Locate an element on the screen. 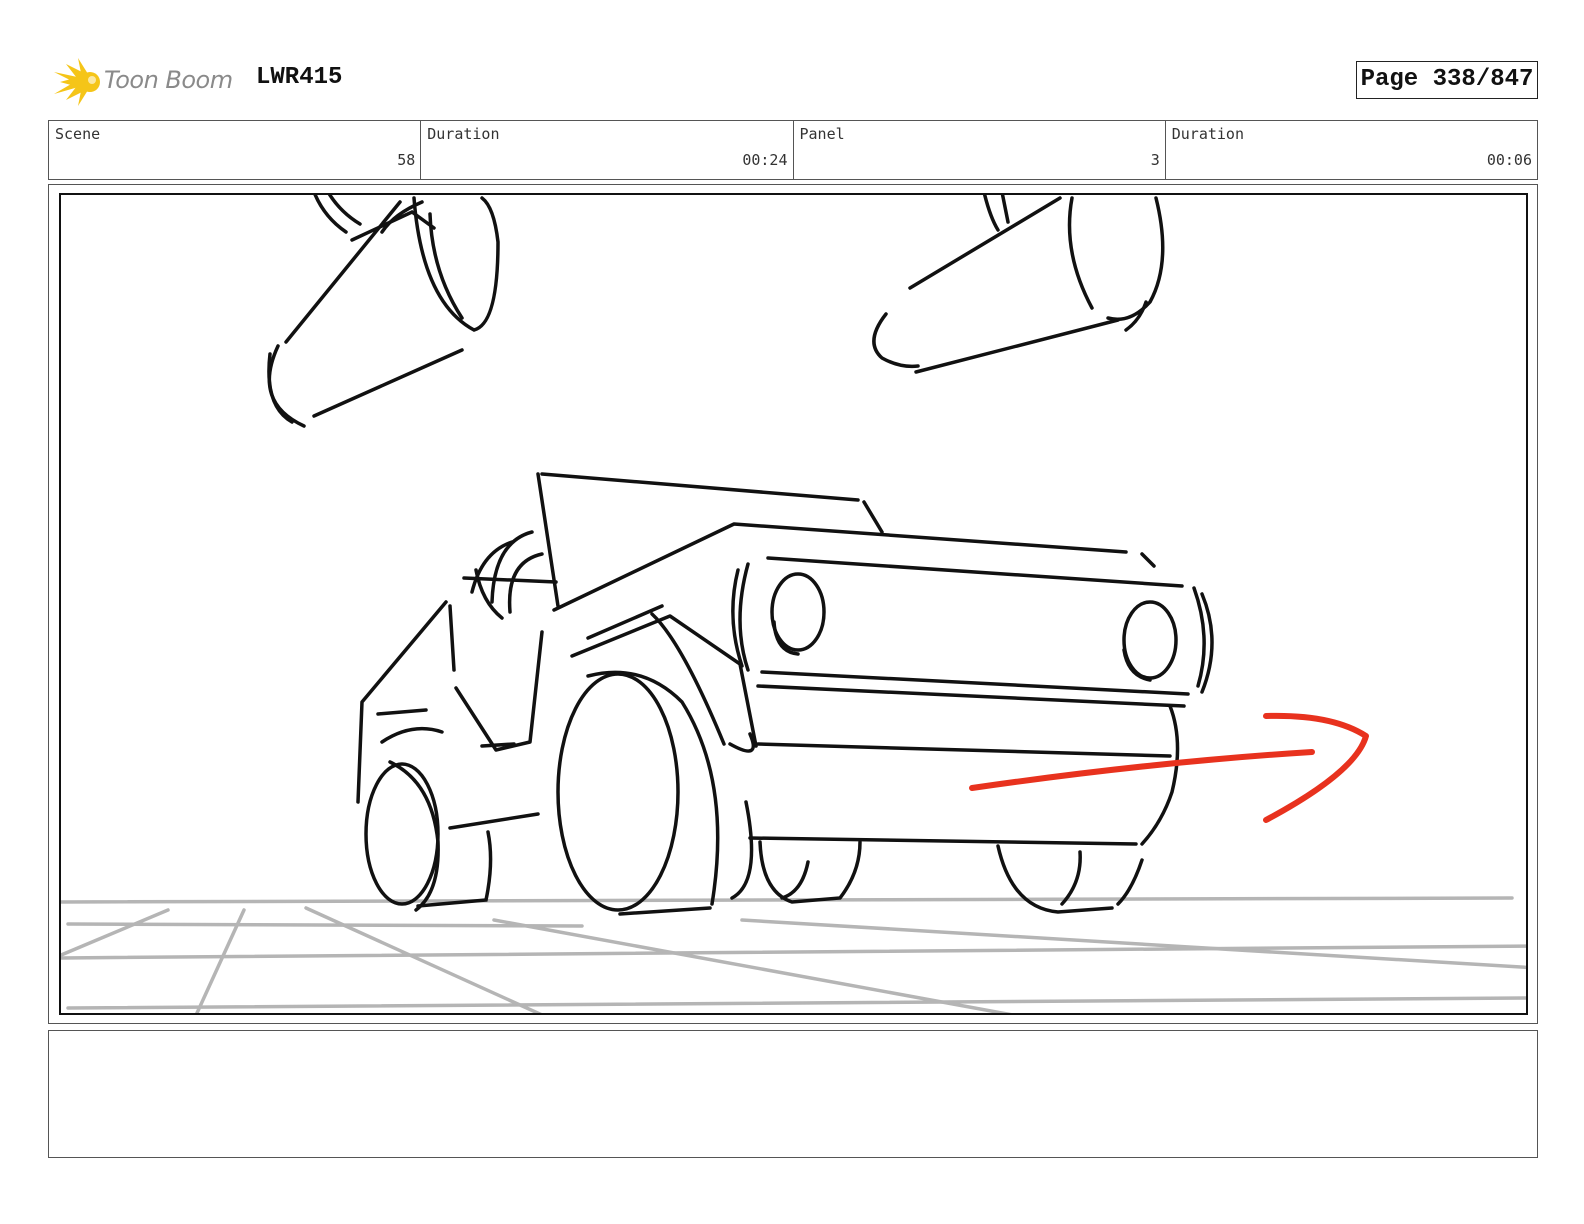  scene-duration-label: Duration is located at coordinates (463, 134).